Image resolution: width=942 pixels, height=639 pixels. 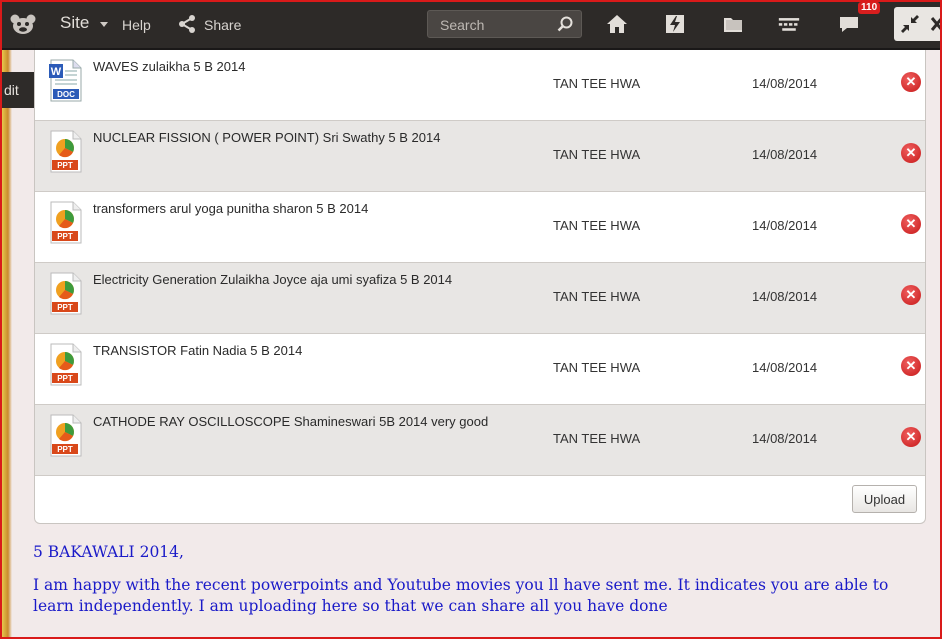 What do you see at coordinates (789, 24) in the screenshot?
I see `members-icon` at bounding box center [789, 24].